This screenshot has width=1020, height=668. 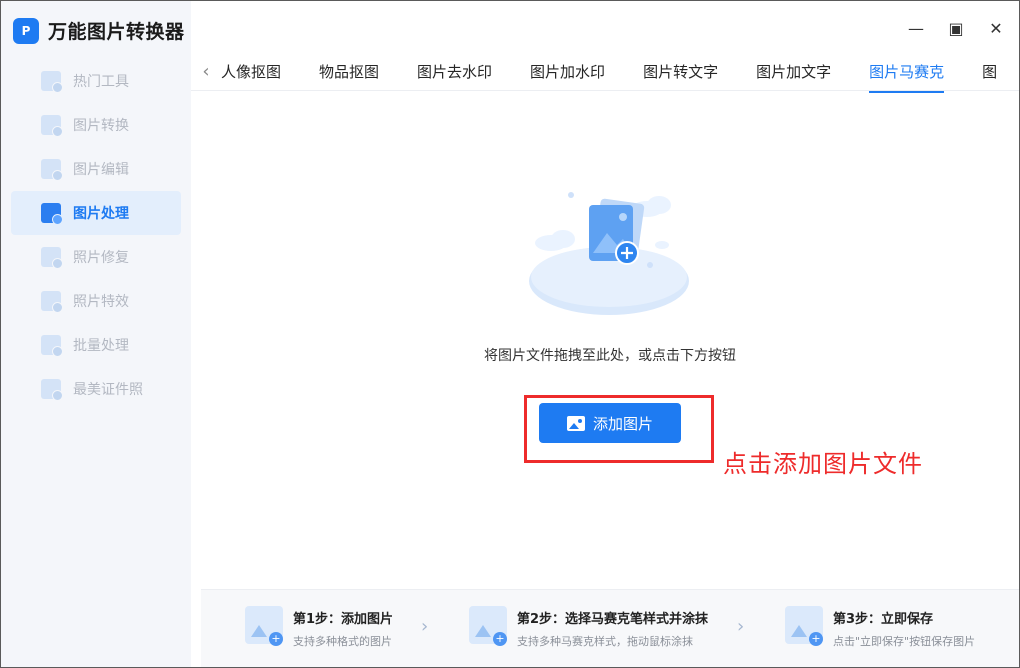 I want to click on step-title: 第3步：立即保存, so click(x=883, y=619).